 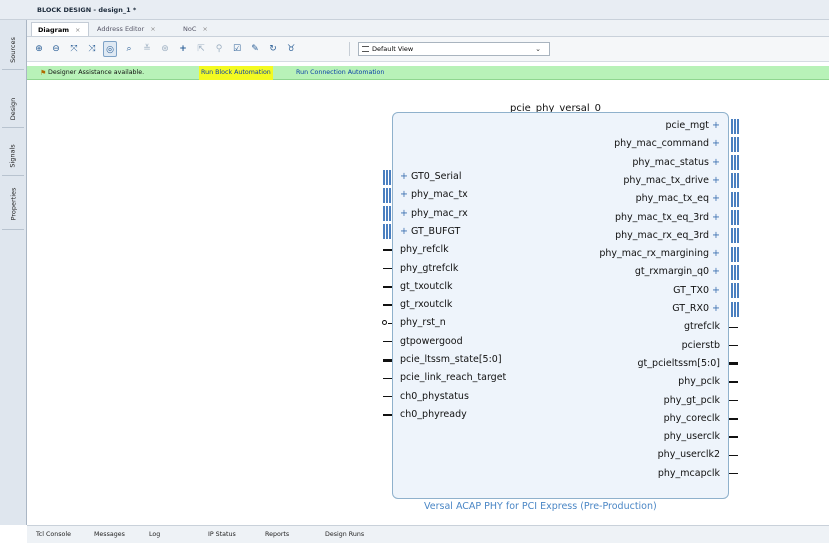 I want to click on port-gt-rxoutclk: gt_rxoutclk, so click(x=426, y=305).